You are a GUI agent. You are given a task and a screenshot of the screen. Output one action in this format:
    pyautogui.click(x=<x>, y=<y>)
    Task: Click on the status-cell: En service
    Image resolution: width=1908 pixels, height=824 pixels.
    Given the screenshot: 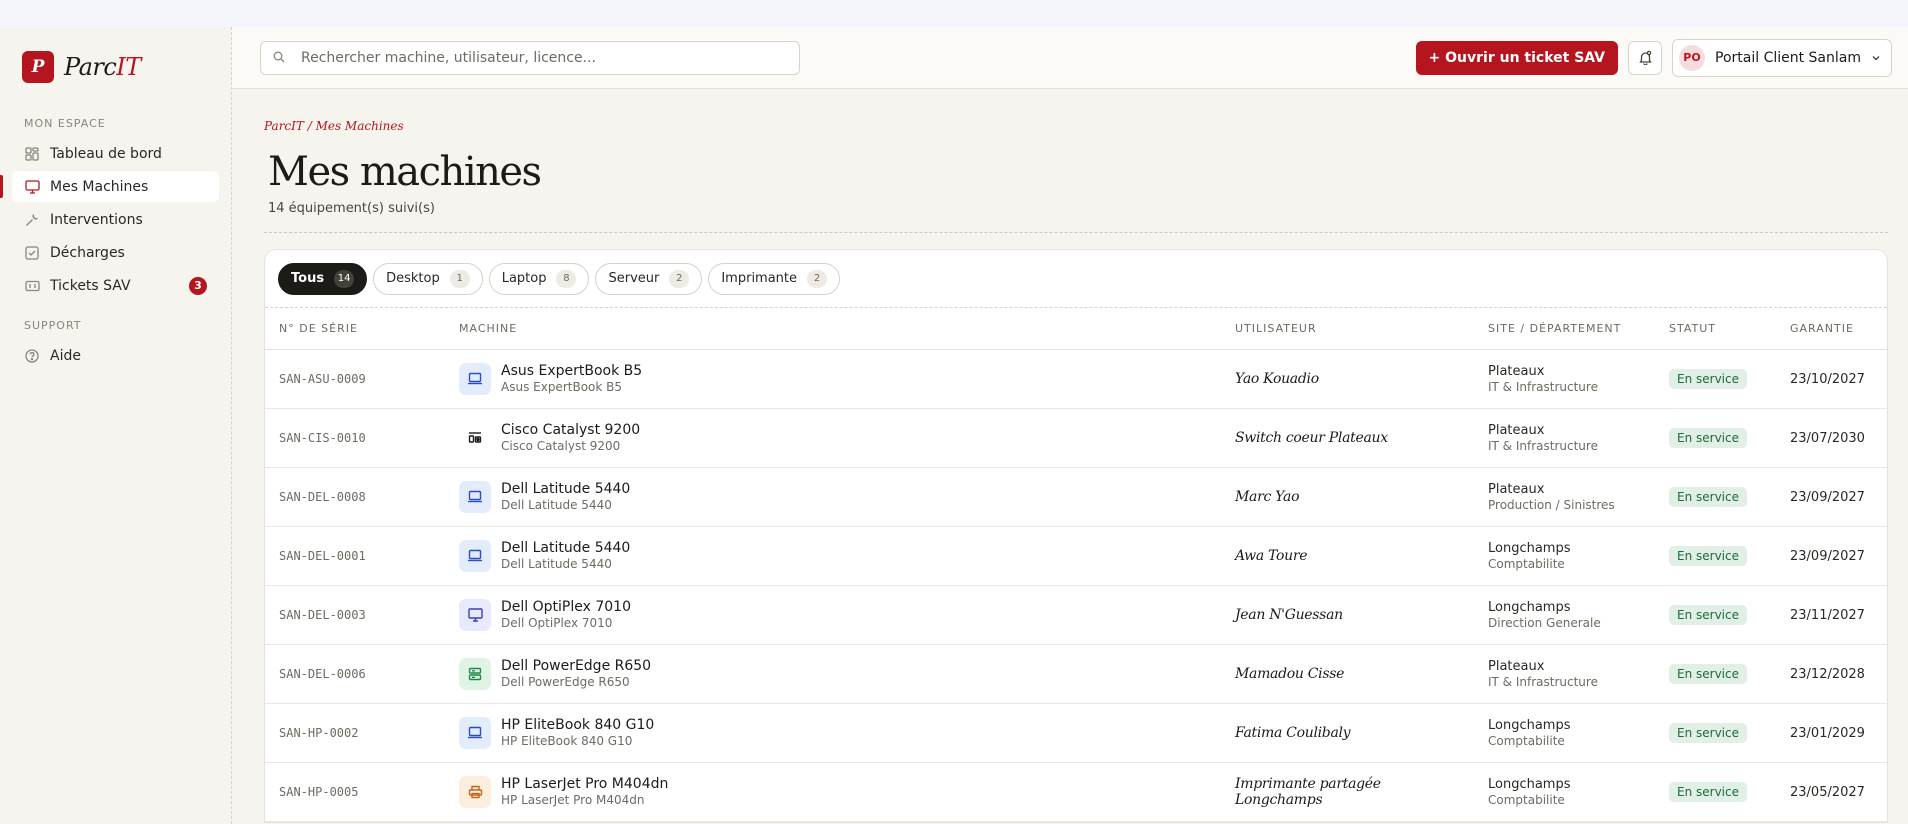 What is the action you would take?
    pyautogui.click(x=1715, y=615)
    